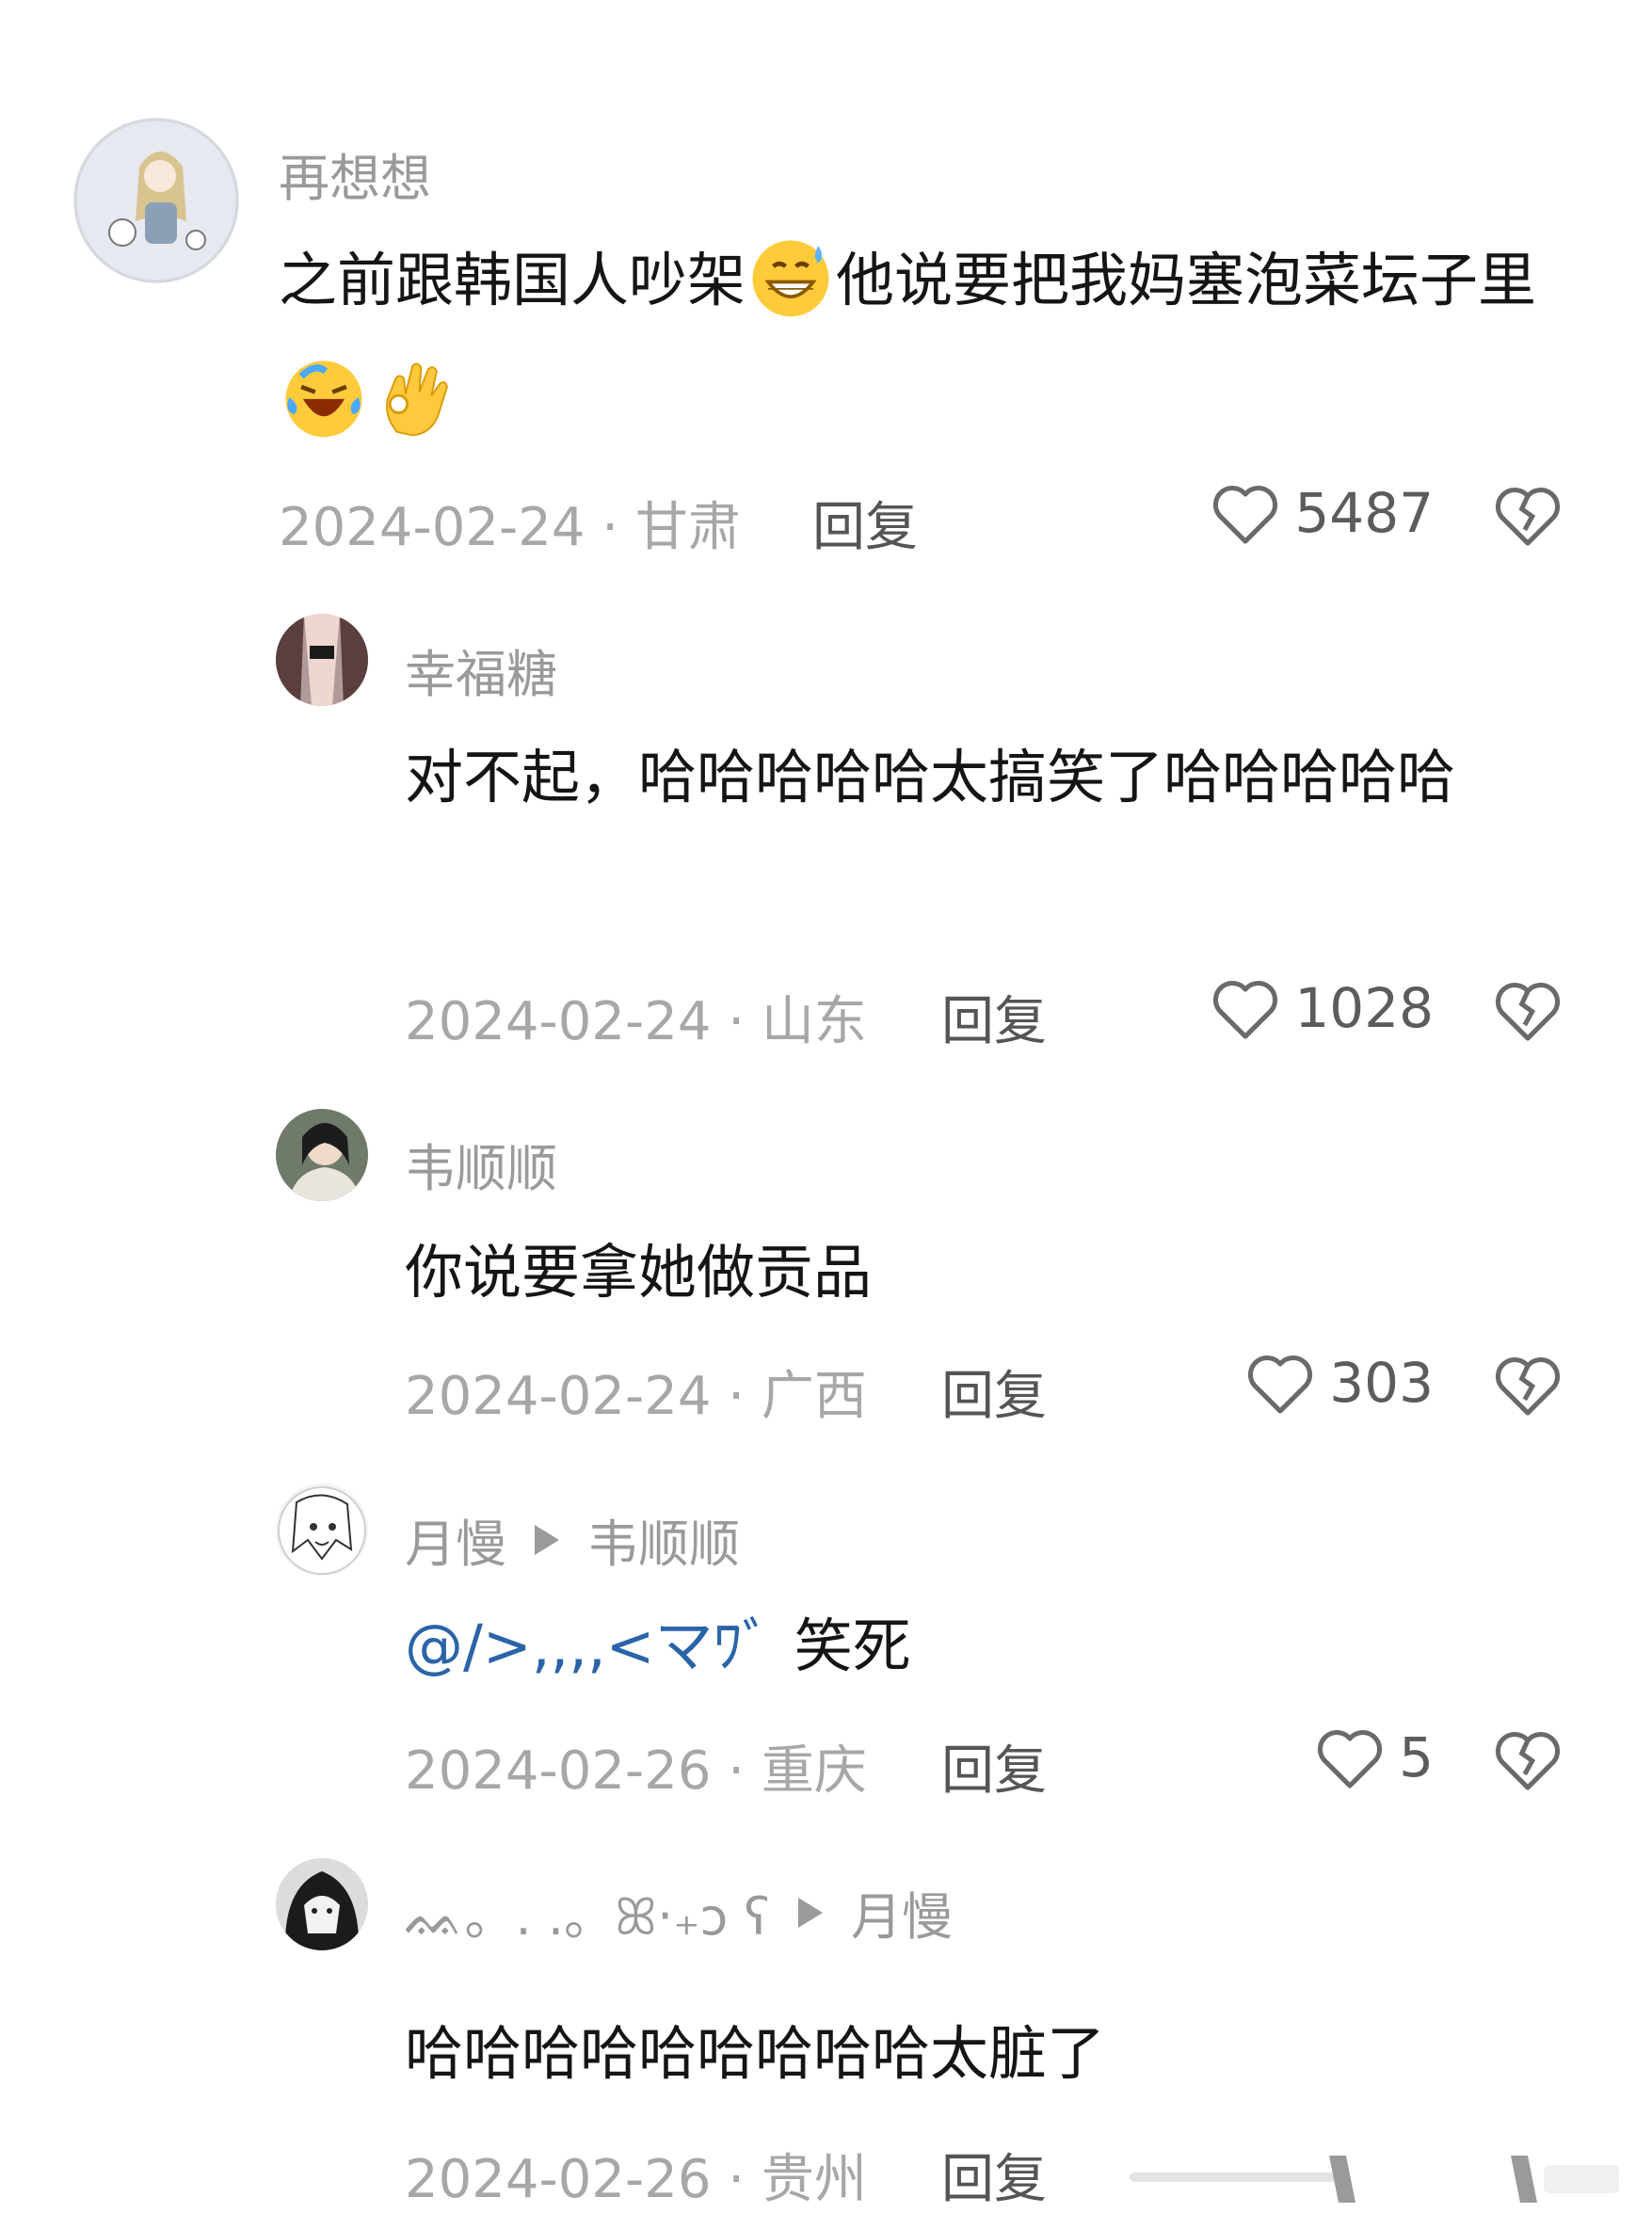 This screenshot has width=1652, height=2213. Describe the element at coordinates (481, 1164) in the screenshot. I see `comment-username: 韦顺顺` at that location.